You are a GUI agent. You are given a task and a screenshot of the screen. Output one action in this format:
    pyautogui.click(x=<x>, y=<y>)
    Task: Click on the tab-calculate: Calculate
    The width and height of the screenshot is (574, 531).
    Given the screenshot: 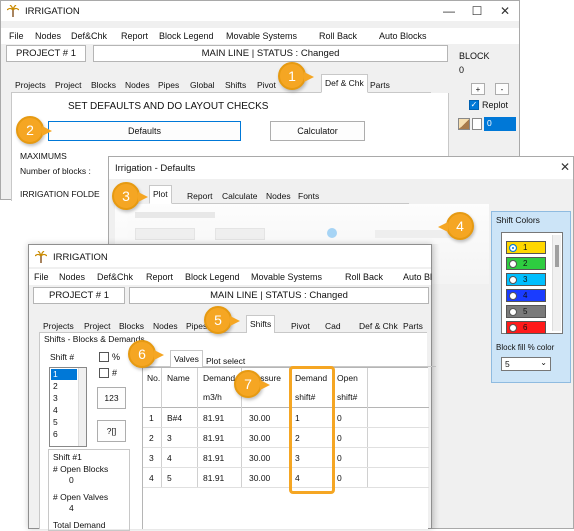 What is the action you would take?
    pyautogui.click(x=239, y=195)
    